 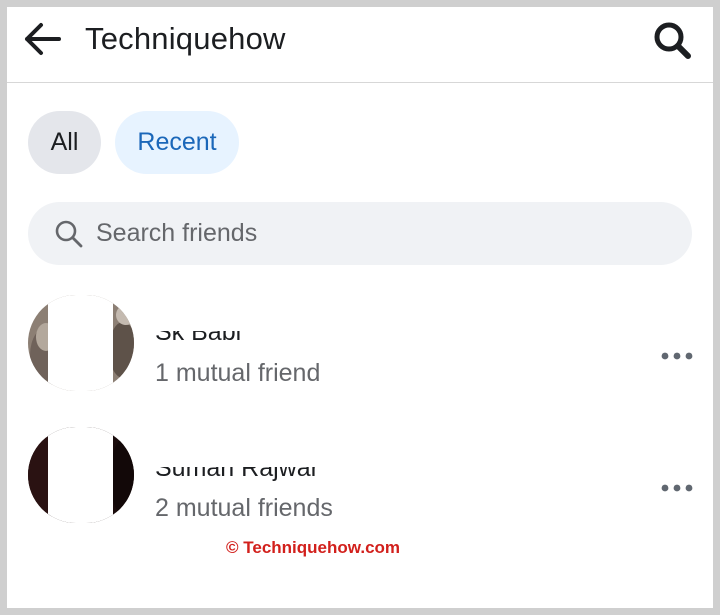 I want to click on search-friends-bar, so click(x=360, y=233).